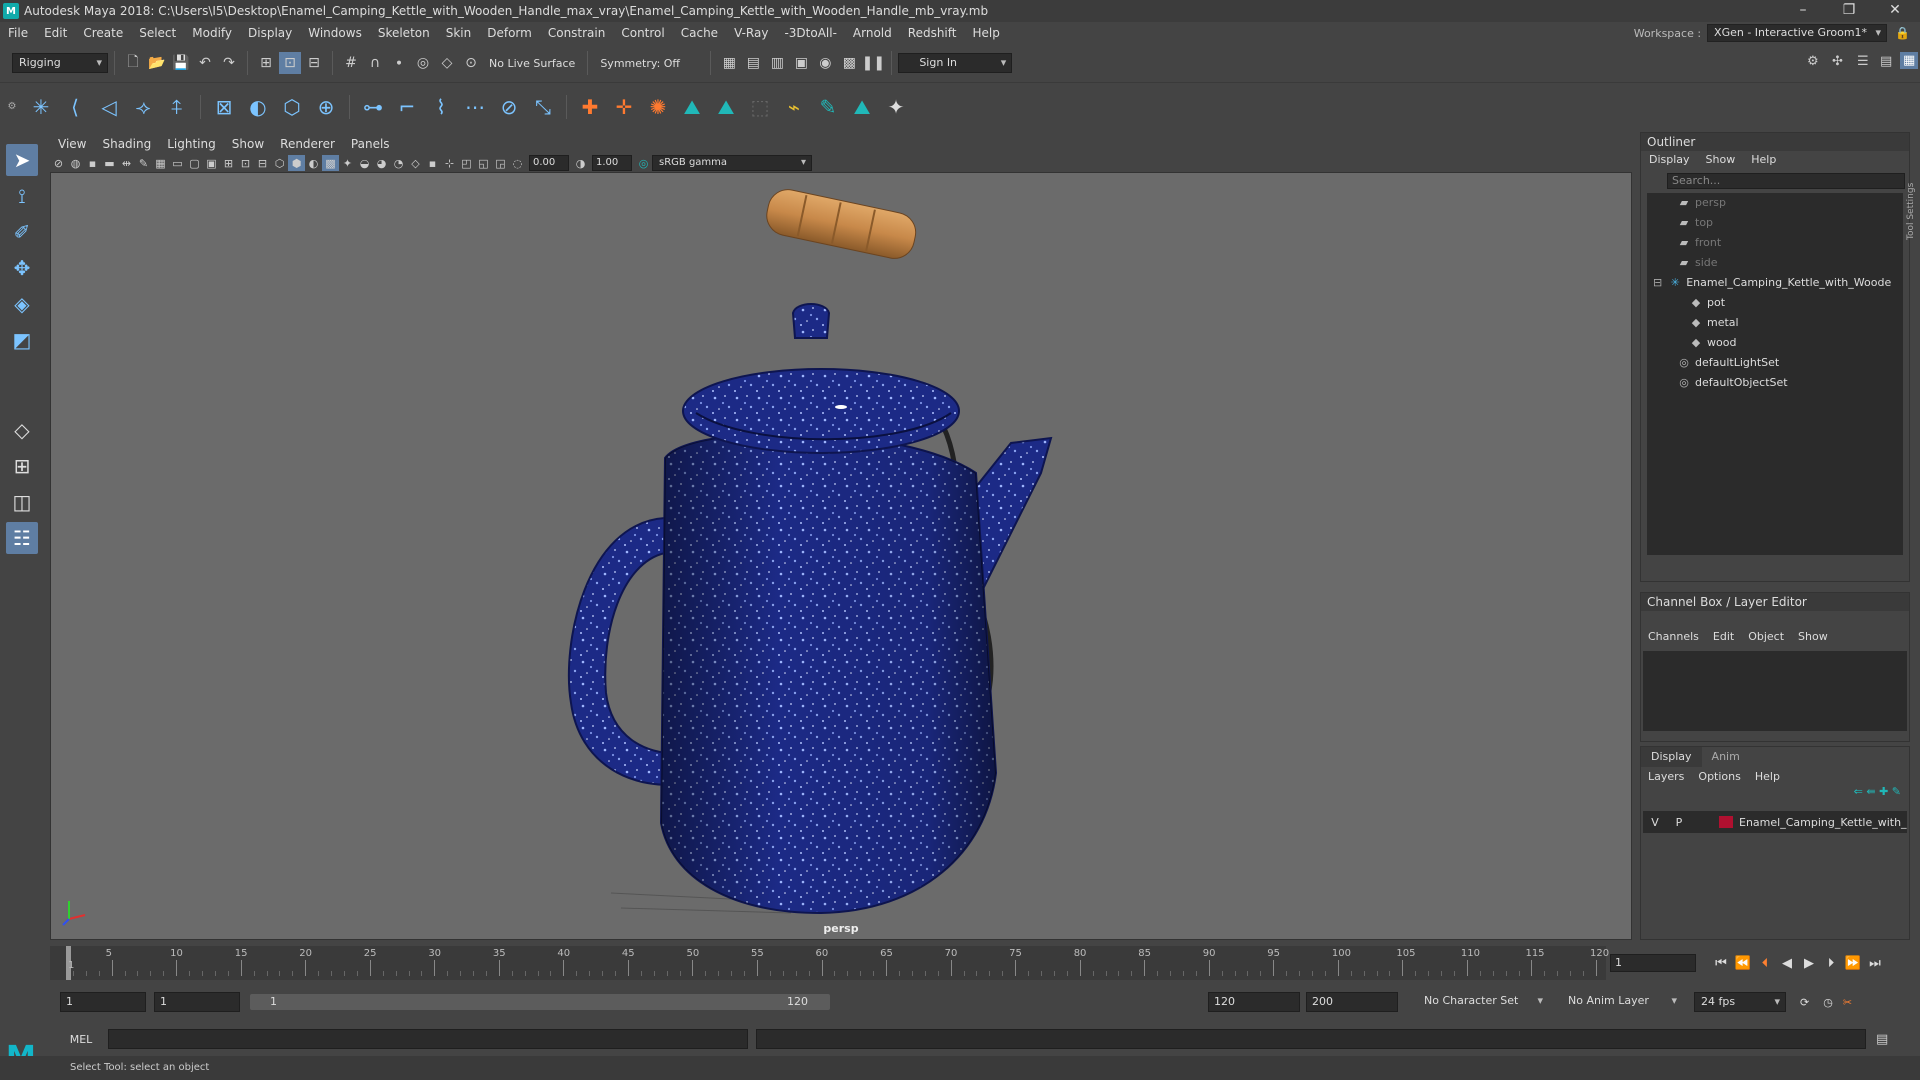  Describe the element at coordinates (872, 33) in the screenshot. I see `menu-arnold: Arnold` at that location.